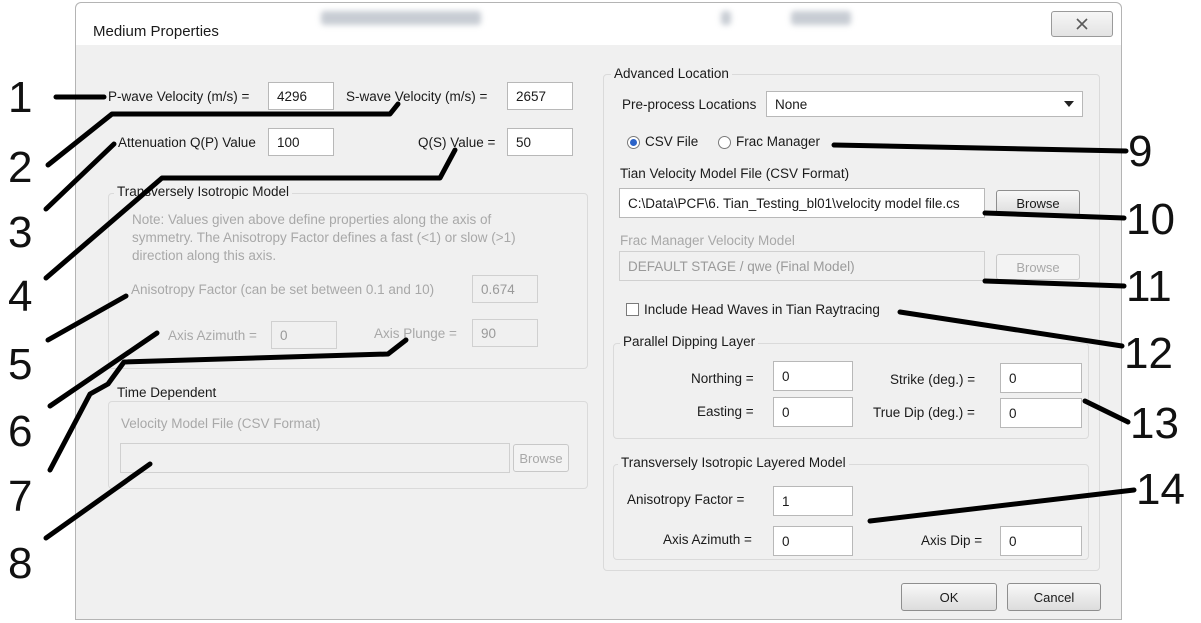 This screenshot has height=623, width=1201. I want to click on callout-number-2: 2, so click(20, 167).